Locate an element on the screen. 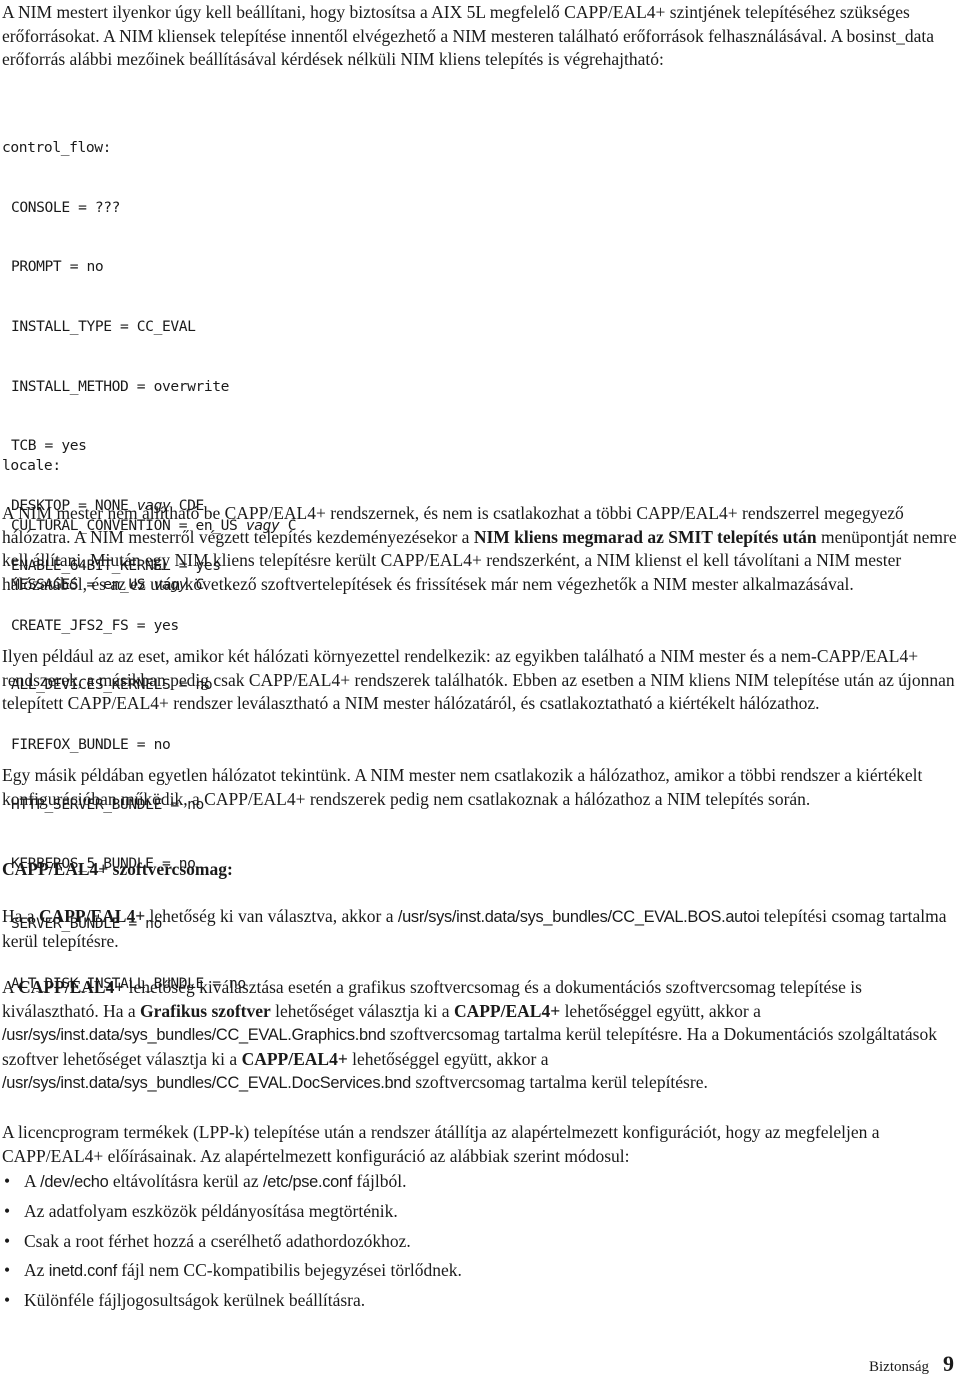 Image resolution: width=960 pixels, height=1381 pixels. file-path: /dev/echo is located at coordinates (74, 1182).